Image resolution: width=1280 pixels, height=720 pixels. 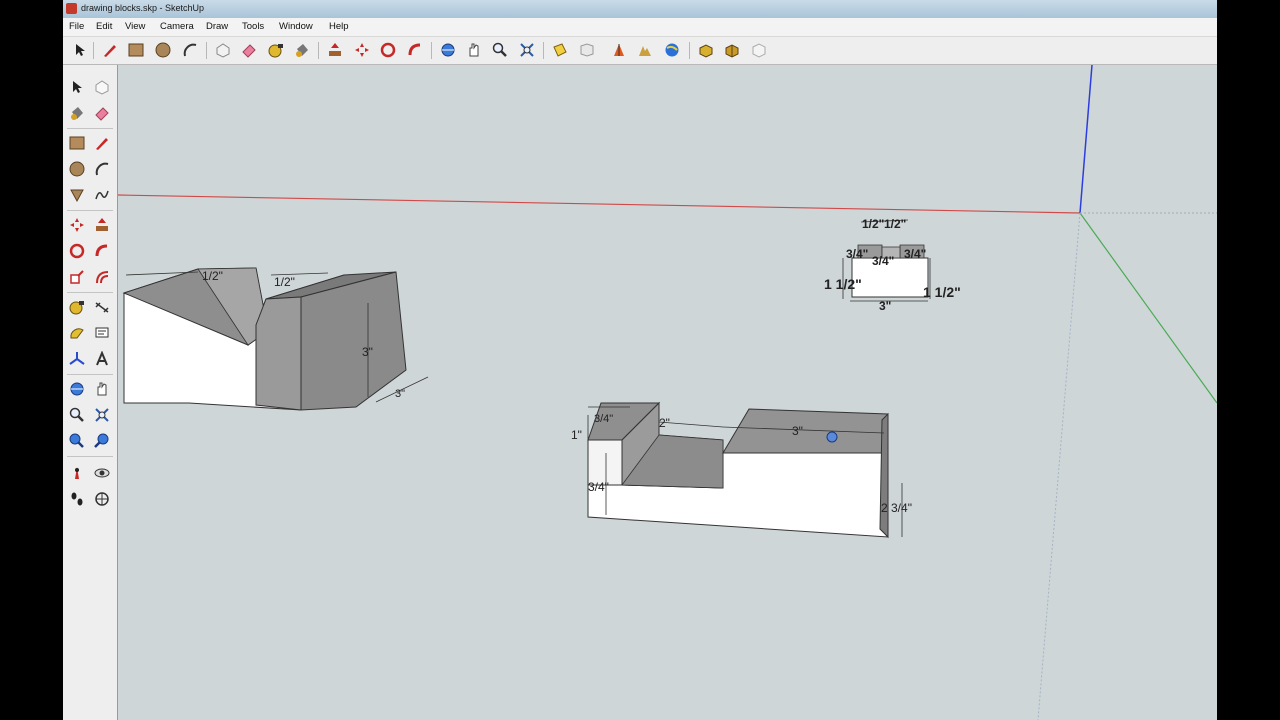 What do you see at coordinates (895, 224) in the screenshot?
I see `dim-top-b: 1/2"` at bounding box center [895, 224].